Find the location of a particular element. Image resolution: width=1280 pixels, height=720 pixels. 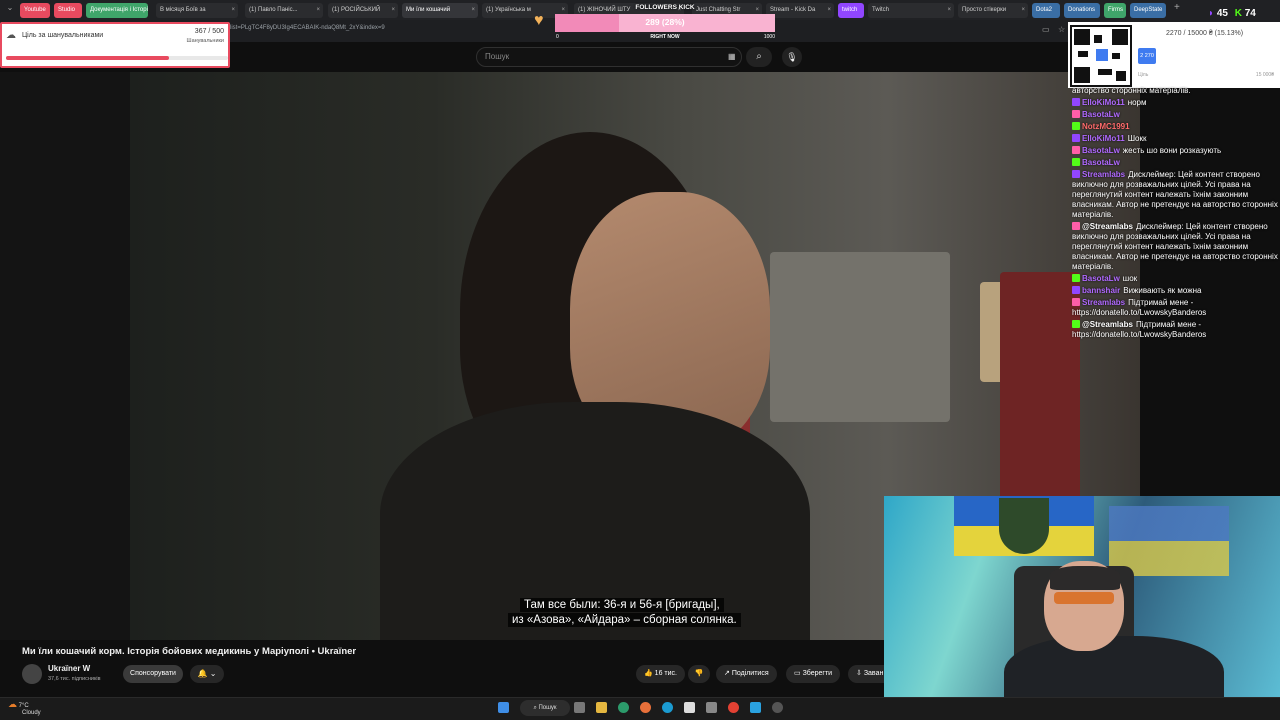

thumbs-down-icon: 👎 is located at coordinates (699, 673).